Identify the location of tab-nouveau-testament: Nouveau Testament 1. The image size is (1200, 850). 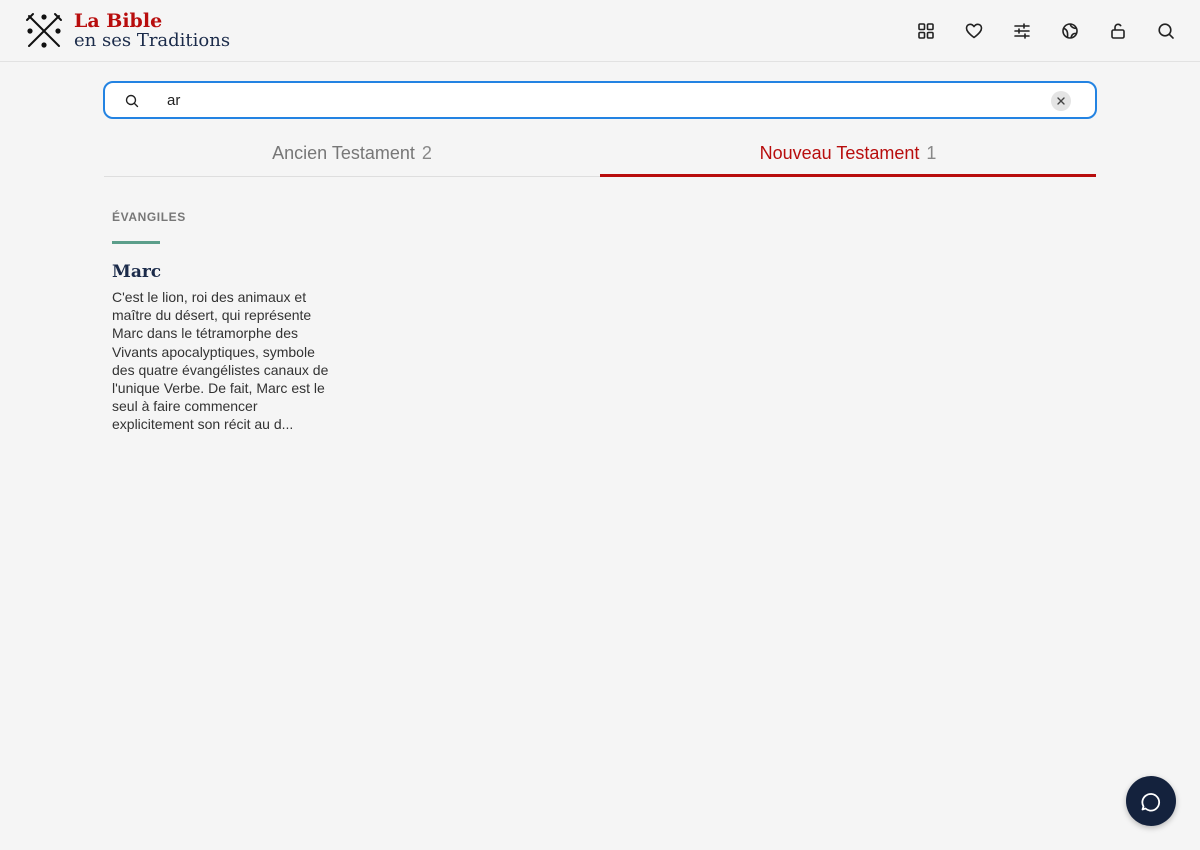
(848, 154).